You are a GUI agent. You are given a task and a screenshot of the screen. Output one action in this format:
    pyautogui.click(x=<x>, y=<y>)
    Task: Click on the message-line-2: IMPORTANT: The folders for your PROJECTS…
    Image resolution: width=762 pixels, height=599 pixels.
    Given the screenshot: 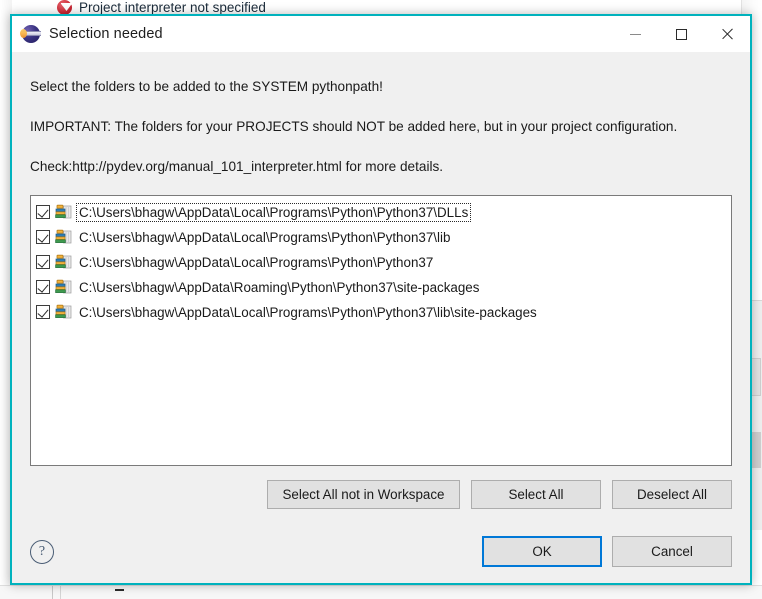 What is the action you would take?
    pyautogui.click(x=354, y=126)
    